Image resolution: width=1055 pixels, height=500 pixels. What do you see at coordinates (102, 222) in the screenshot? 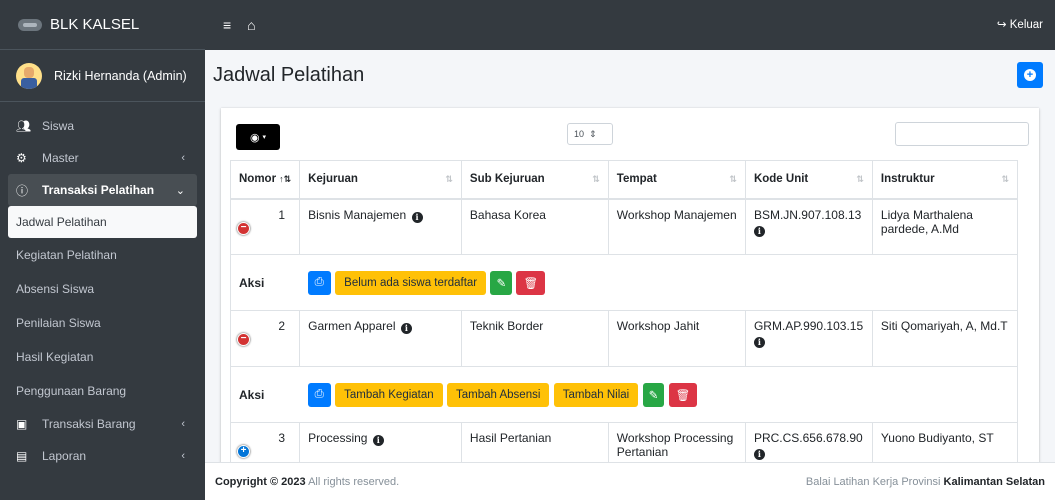
I see `sidebar-item-jadwal-pelatihan: Jadwal Pelatihan` at bounding box center [102, 222].